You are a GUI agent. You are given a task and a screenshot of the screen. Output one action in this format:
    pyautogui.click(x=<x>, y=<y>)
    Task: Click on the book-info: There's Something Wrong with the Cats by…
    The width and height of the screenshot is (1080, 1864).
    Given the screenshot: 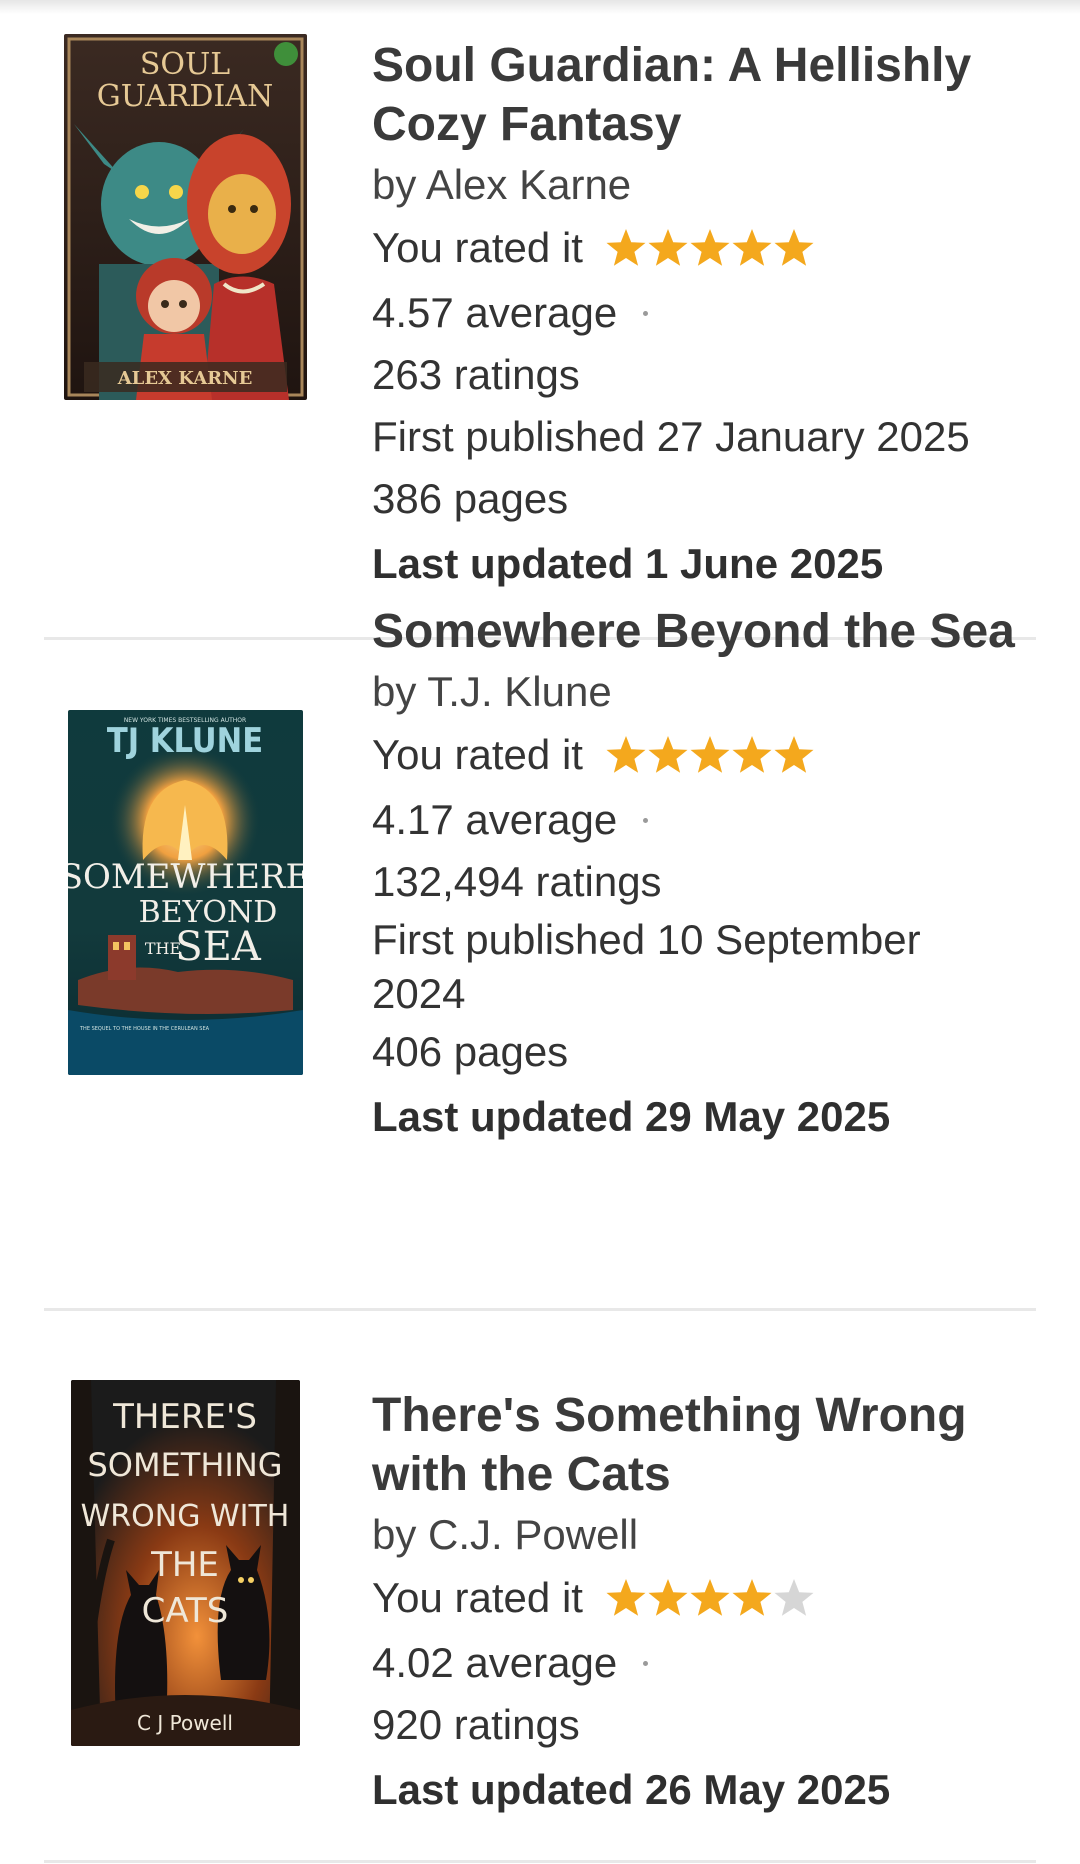 What is the action you would take?
    pyautogui.click(x=707, y=1604)
    